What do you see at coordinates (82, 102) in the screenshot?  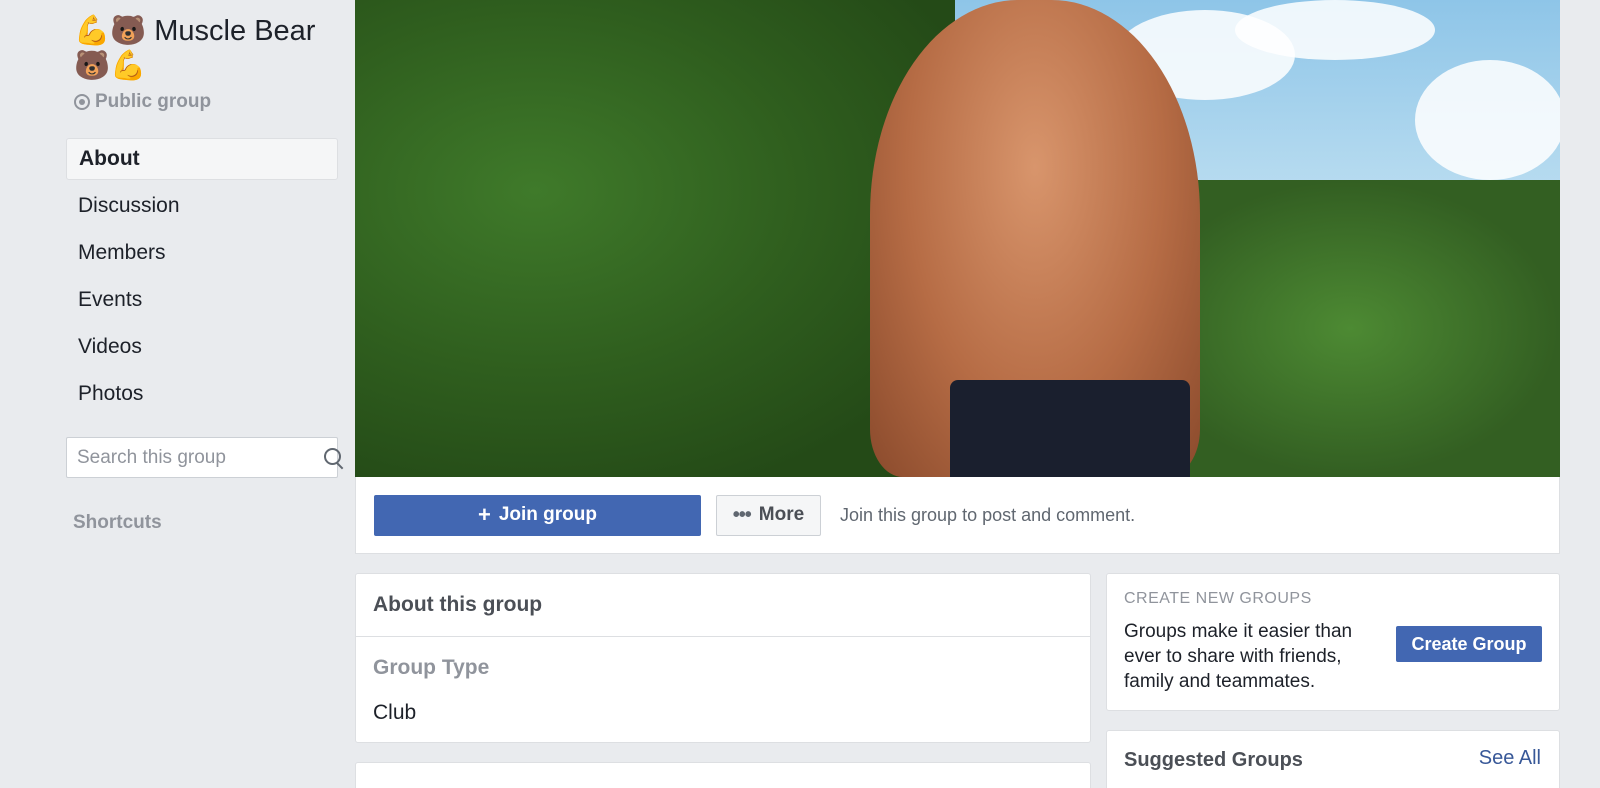 I see `globe-icon` at bounding box center [82, 102].